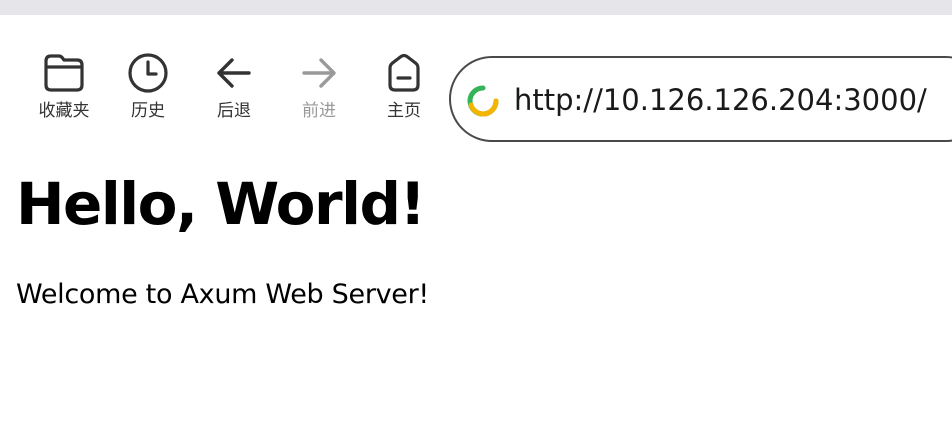  Describe the element at coordinates (64, 73) in the screenshot. I see `folder-icon` at that location.